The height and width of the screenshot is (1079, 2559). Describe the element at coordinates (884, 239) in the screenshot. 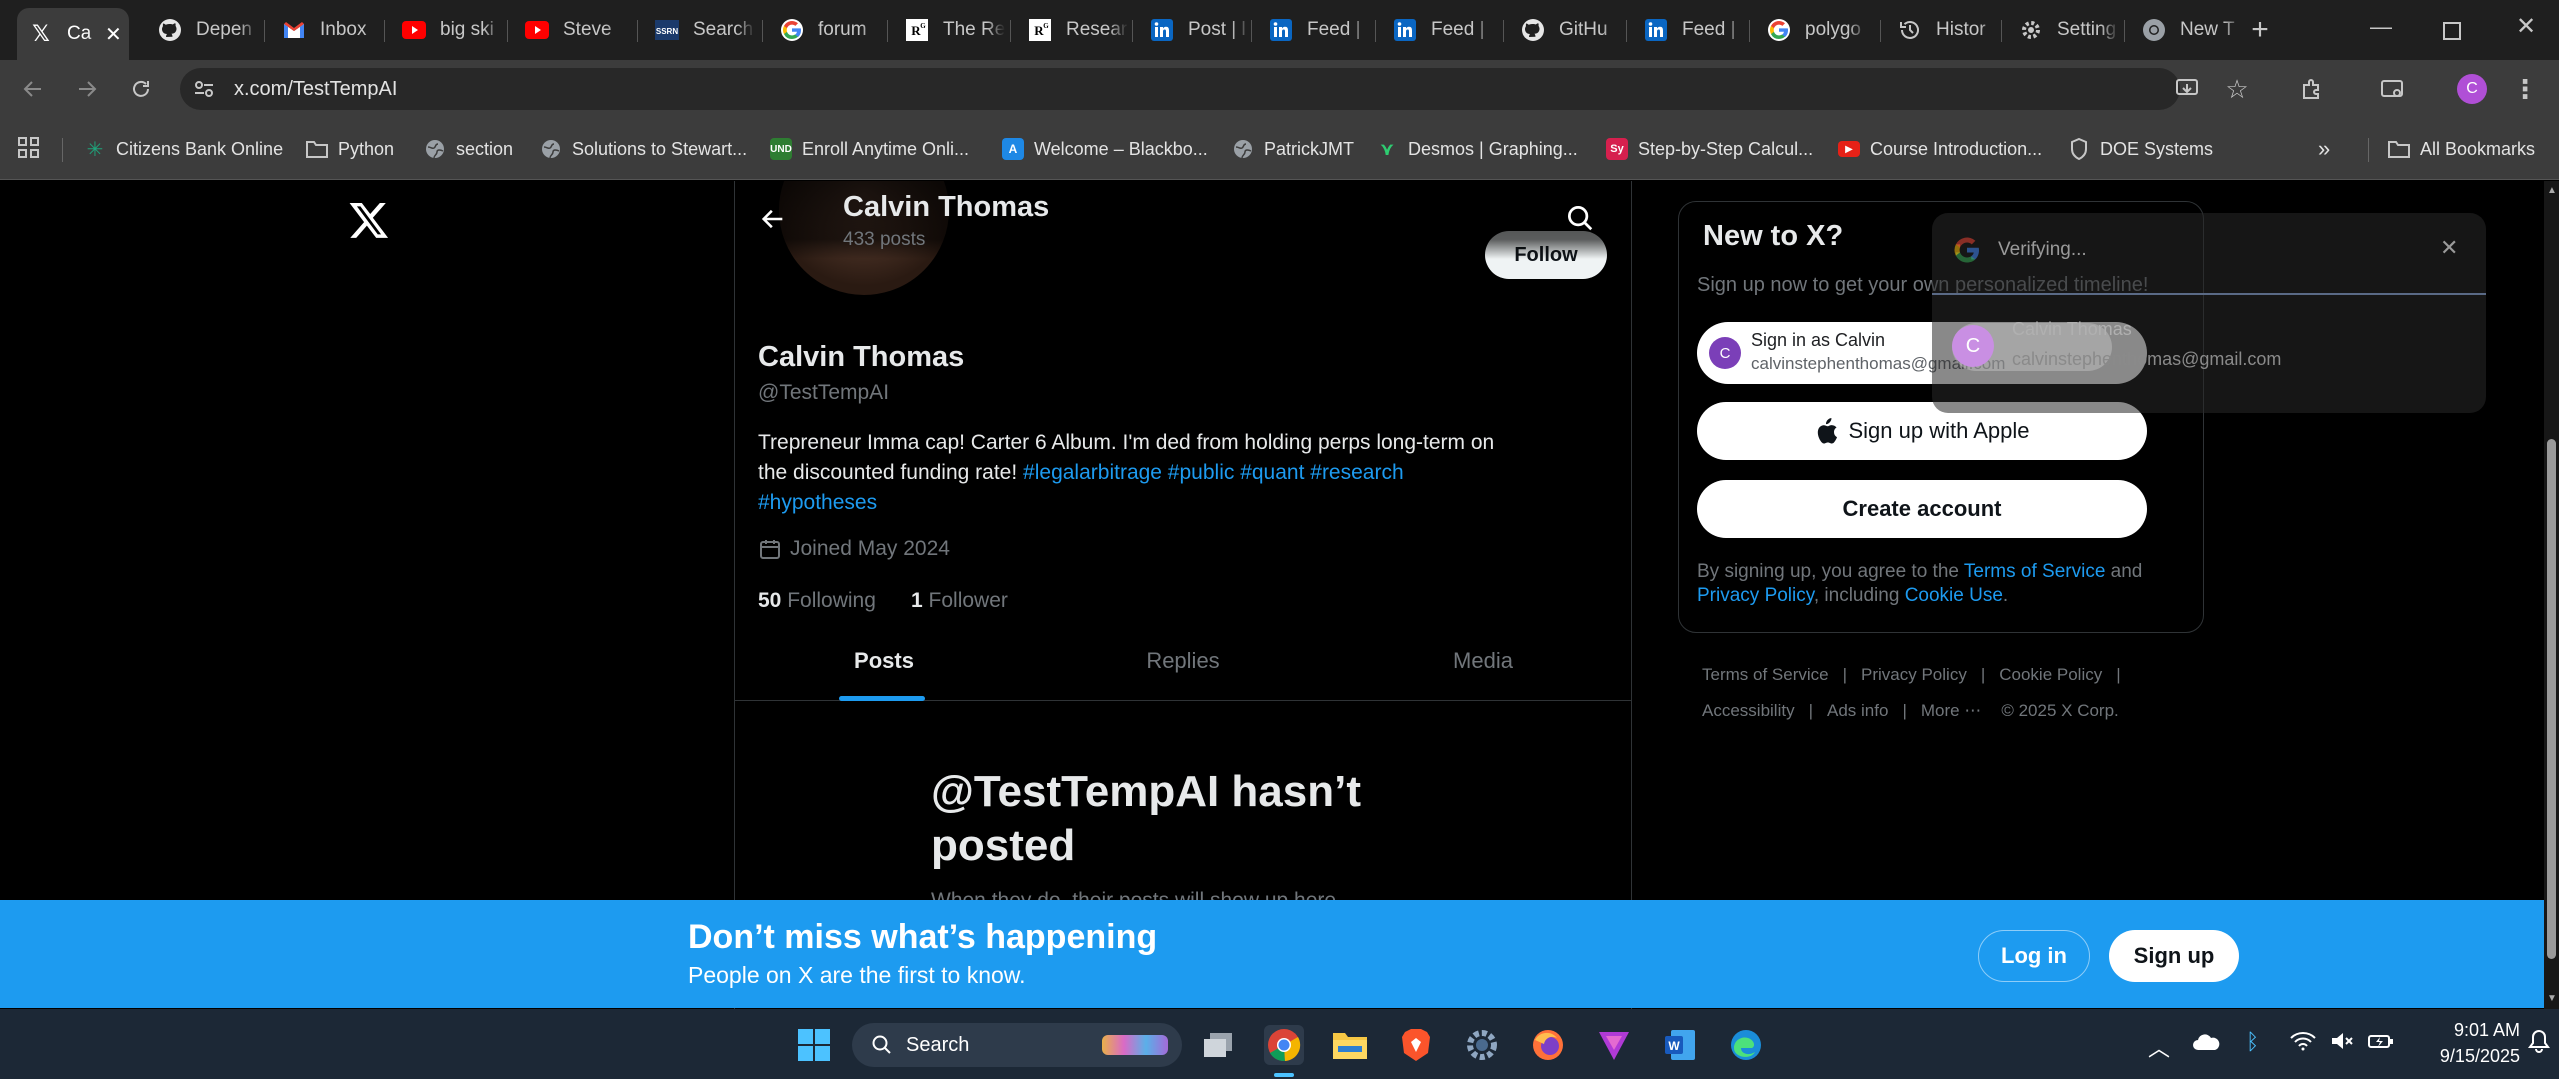

I see `header-post-count: 433 posts` at that location.